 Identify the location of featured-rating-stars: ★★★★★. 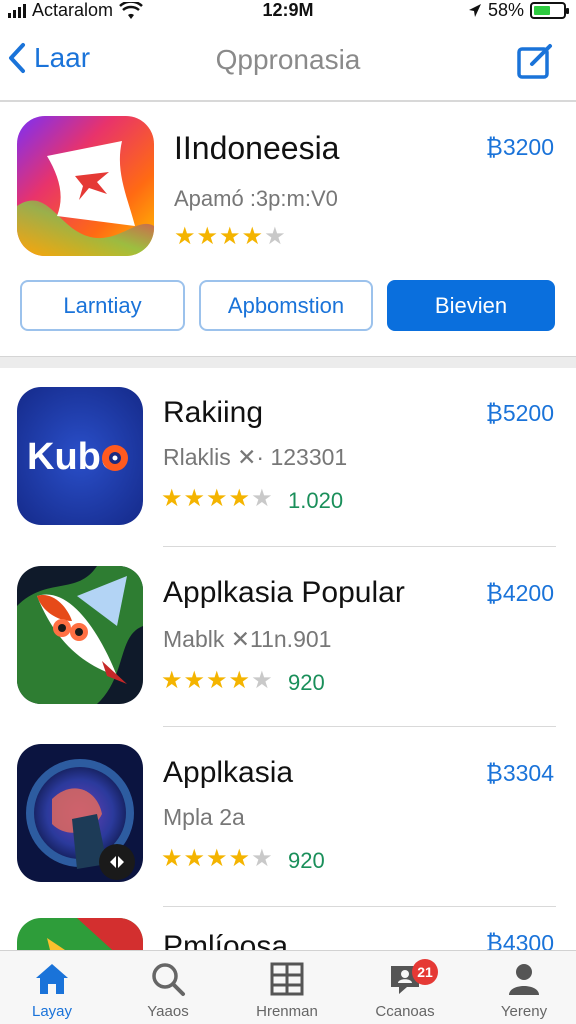
(230, 236).